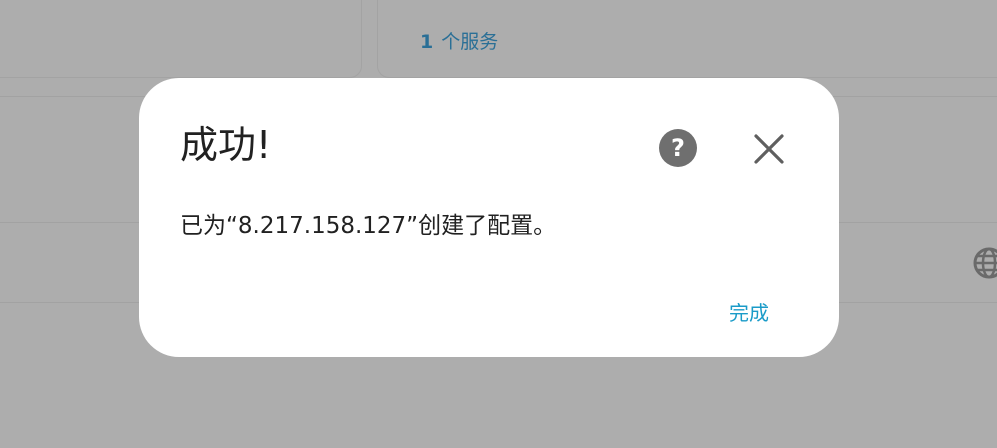 The width and height of the screenshot is (997, 448). What do you see at coordinates (226, 145) in the screenshot?
I see `dialog-title: 成功!` at bounding box center [226, 145].